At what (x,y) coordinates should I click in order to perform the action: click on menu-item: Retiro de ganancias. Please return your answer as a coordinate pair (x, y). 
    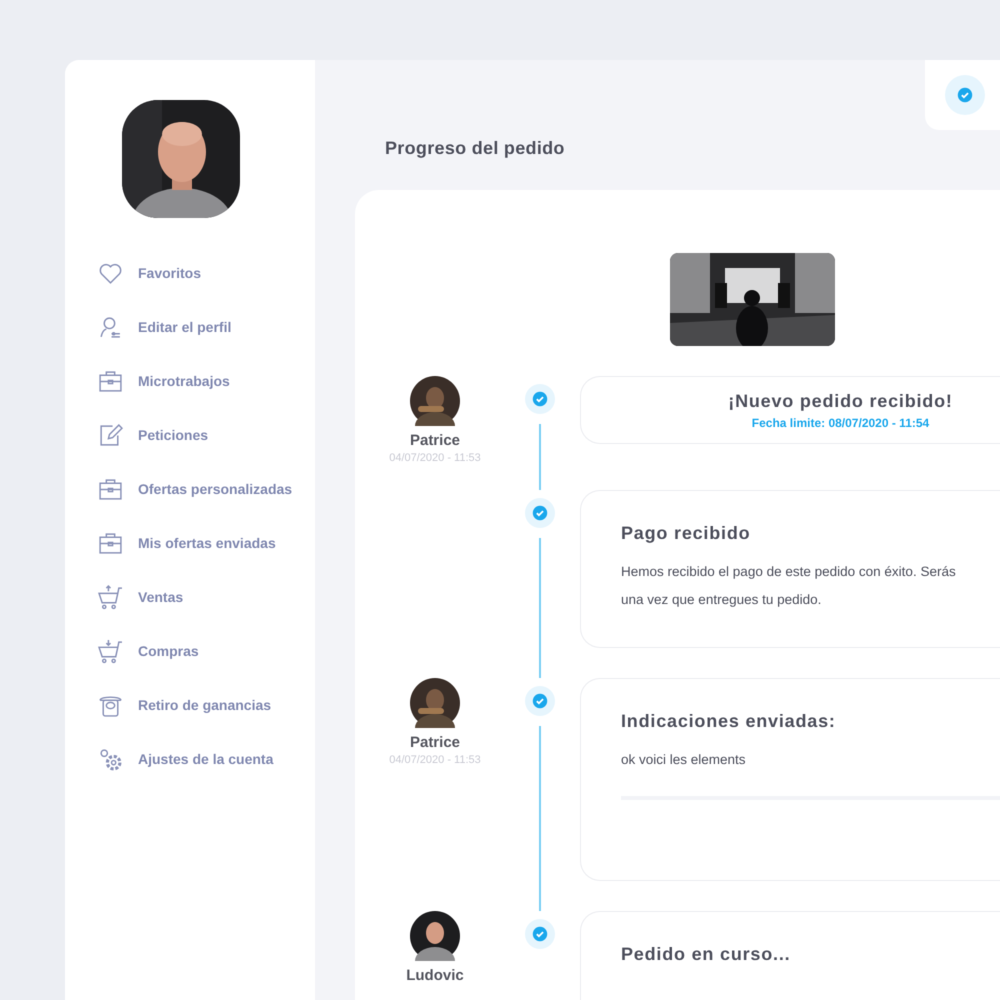
    Looking at the image, I should click on (195, 705).